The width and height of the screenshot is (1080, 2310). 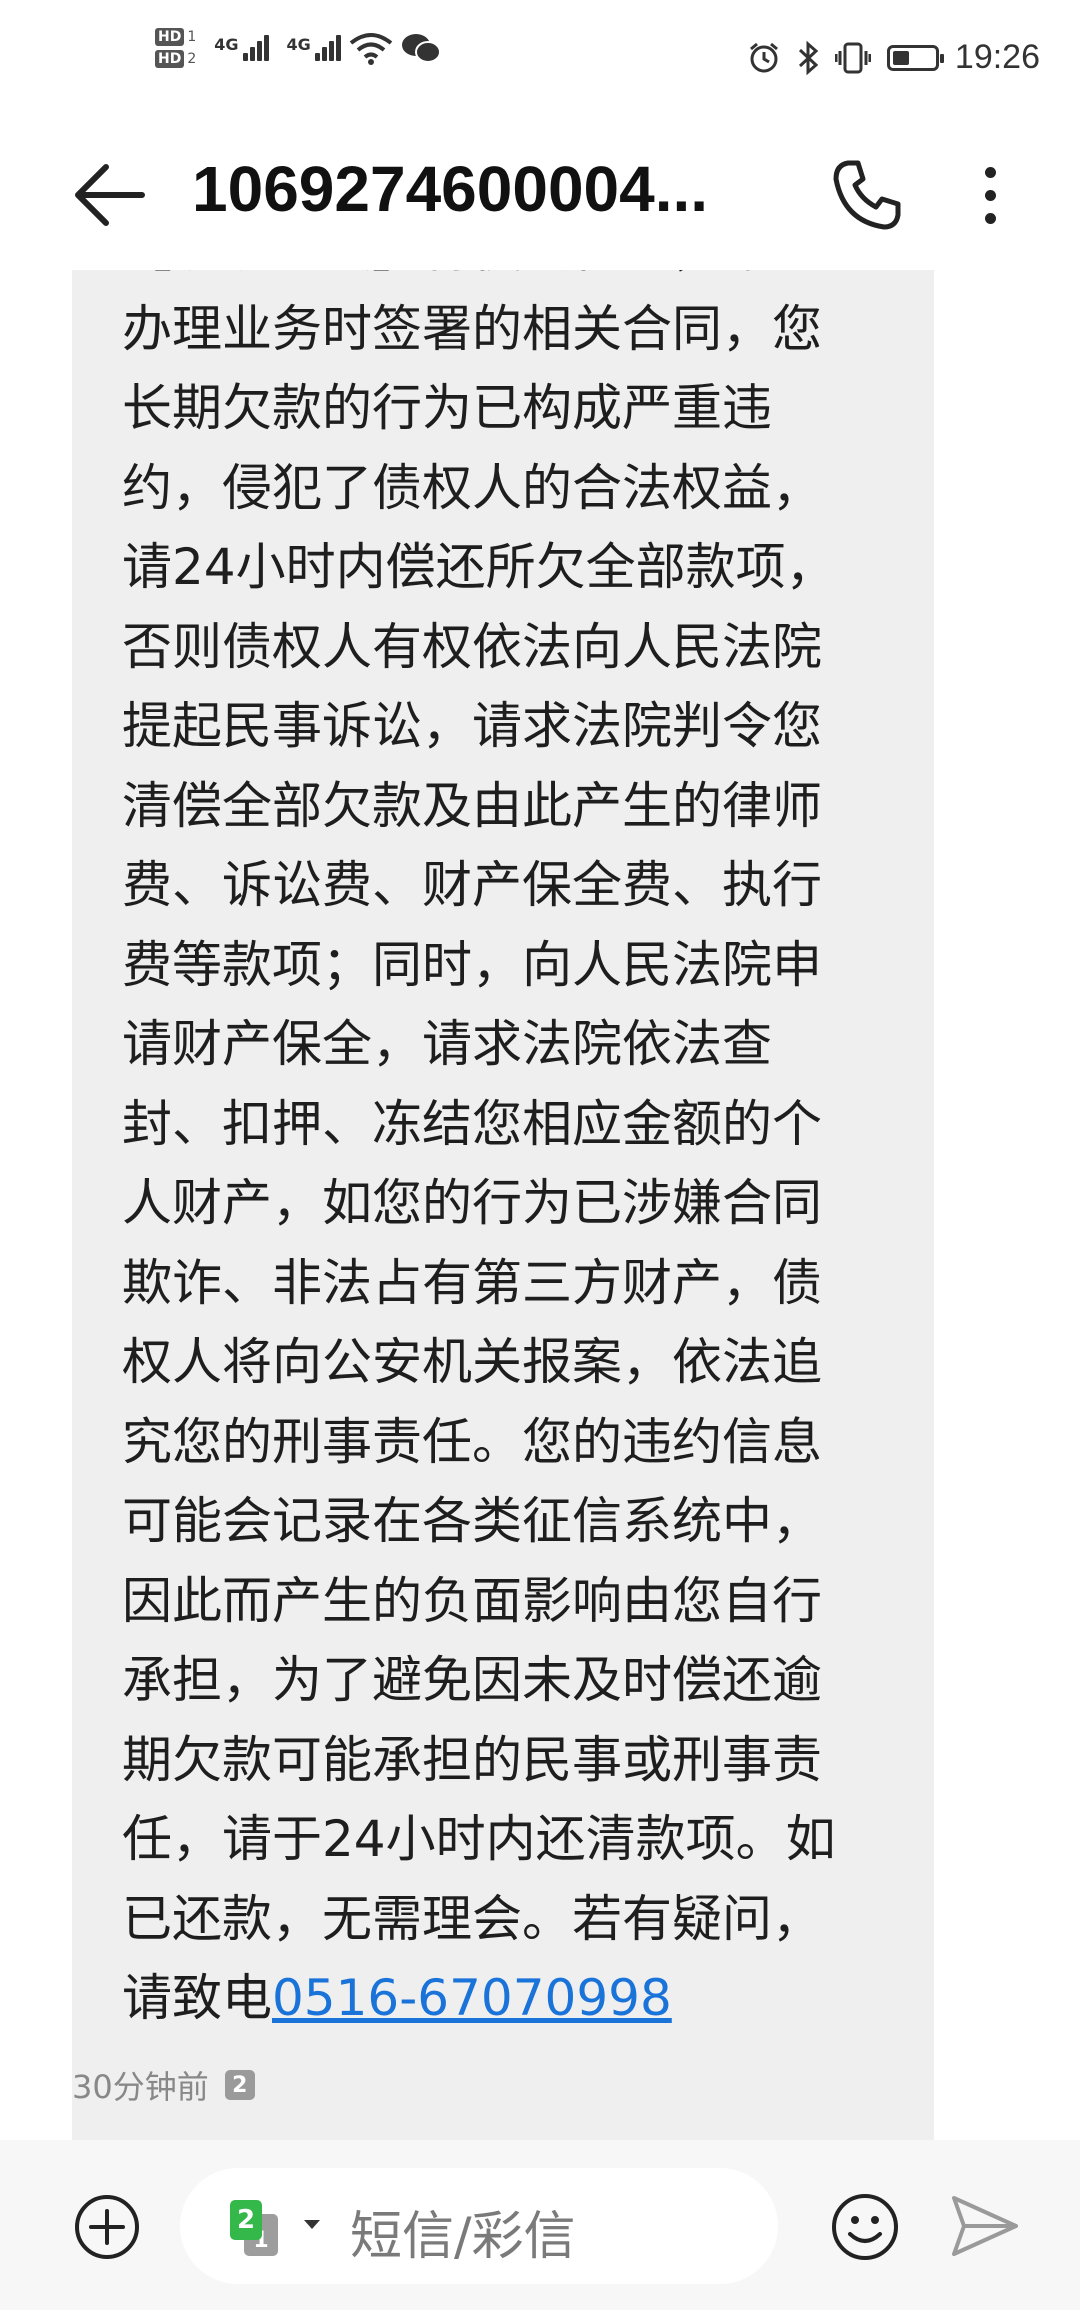 What do you see at coordinates (472, 1680) in the screenshot?
I see `message-line: 承担，为了避免因未及时偿还逾` at bounding box center [472, 1680].